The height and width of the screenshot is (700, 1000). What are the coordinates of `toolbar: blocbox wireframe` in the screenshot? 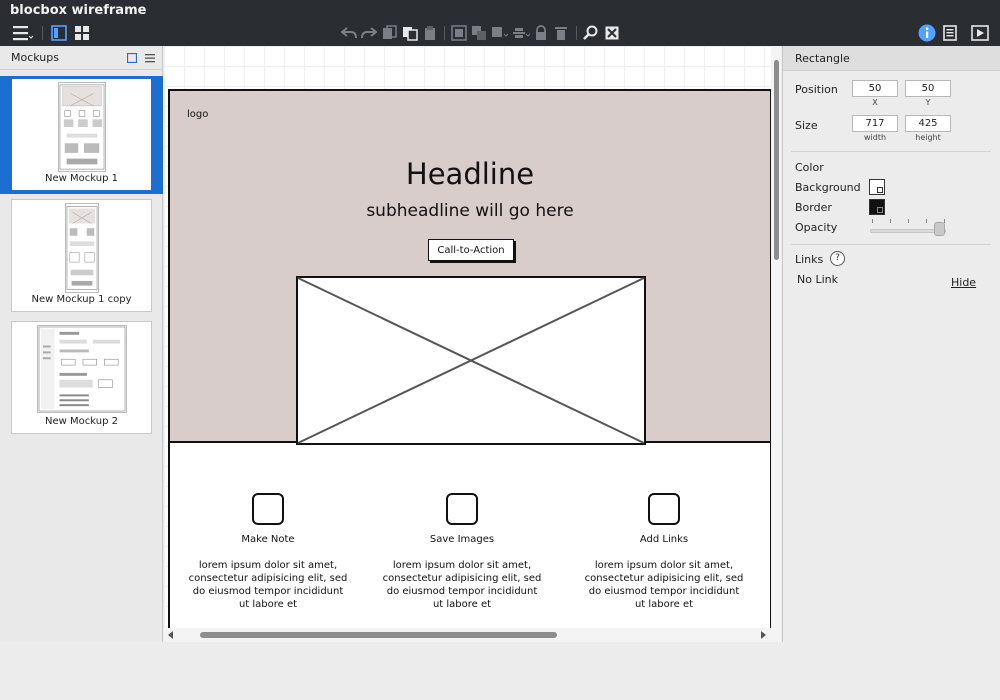 It's located at (500, 23).